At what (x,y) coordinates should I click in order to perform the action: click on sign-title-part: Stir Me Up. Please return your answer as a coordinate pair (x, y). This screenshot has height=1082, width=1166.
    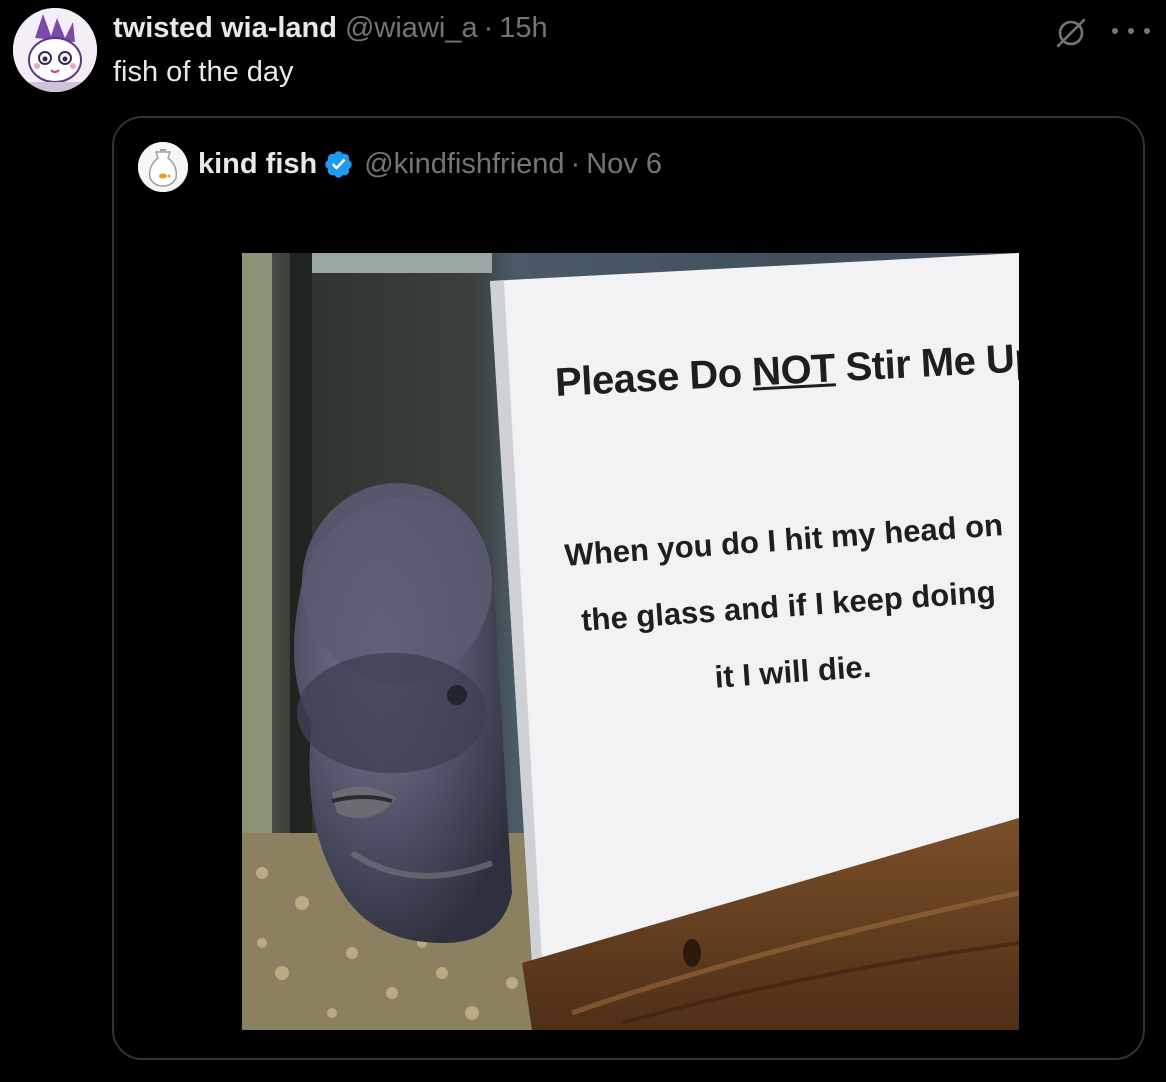
    Looking at the image, I should click on (926, 363).